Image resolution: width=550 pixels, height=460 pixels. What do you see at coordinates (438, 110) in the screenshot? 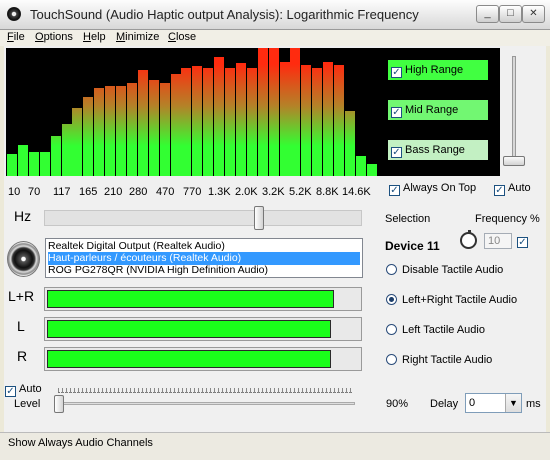
I see `mid-range-checkbox: ✓ Mid Range` at bounding box center [438, 110].